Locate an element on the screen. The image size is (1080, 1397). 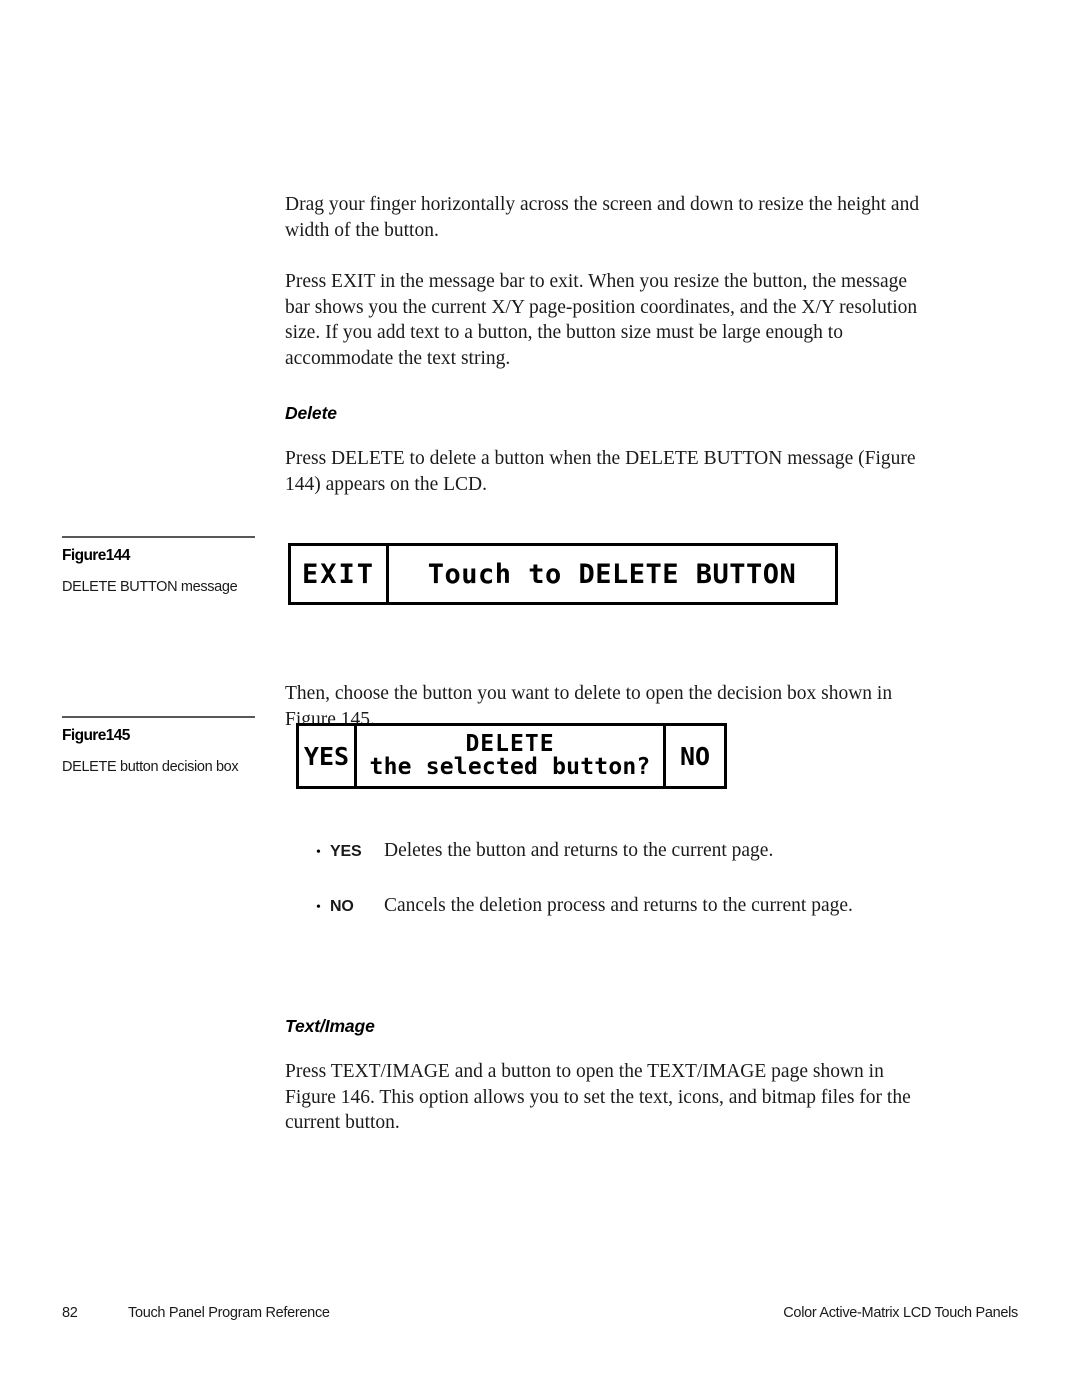
footer-document-title: Touch Panel Program Reference is located at coordinates (229, 1313).